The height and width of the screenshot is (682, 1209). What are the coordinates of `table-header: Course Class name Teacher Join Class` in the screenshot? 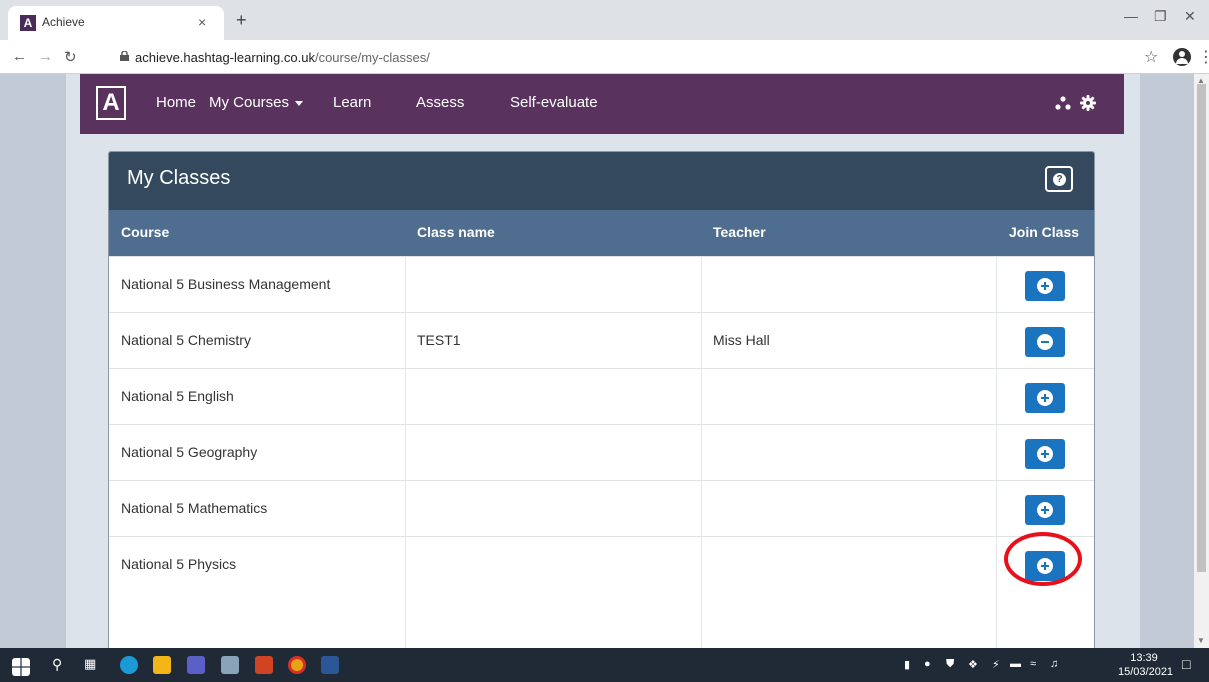 It's located at (601, 233).